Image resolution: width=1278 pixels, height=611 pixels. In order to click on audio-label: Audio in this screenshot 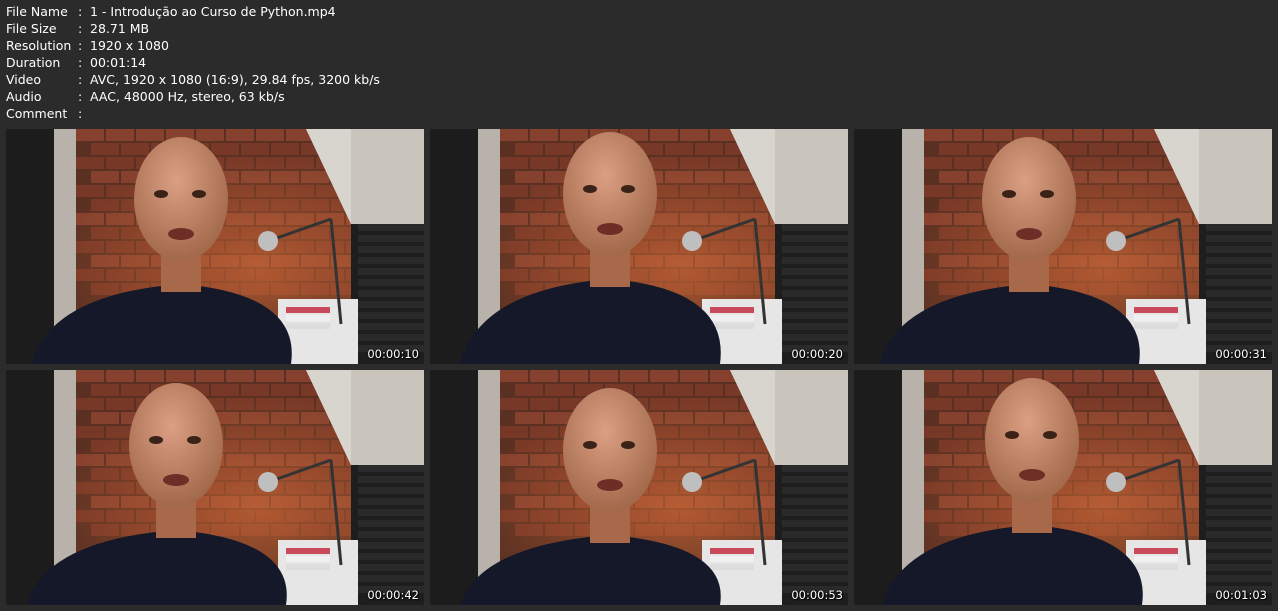, I will do `click(24, 96)`.